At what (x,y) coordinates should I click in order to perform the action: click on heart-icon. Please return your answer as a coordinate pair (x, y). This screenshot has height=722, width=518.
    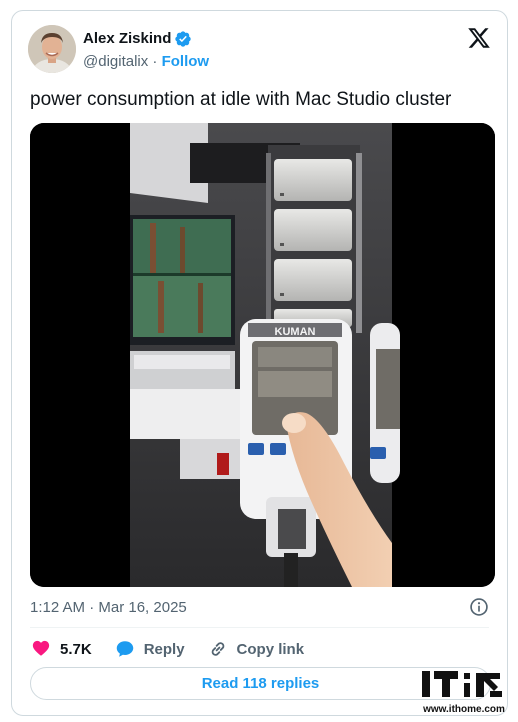
    Looking at the image, I should click on (41, 649).